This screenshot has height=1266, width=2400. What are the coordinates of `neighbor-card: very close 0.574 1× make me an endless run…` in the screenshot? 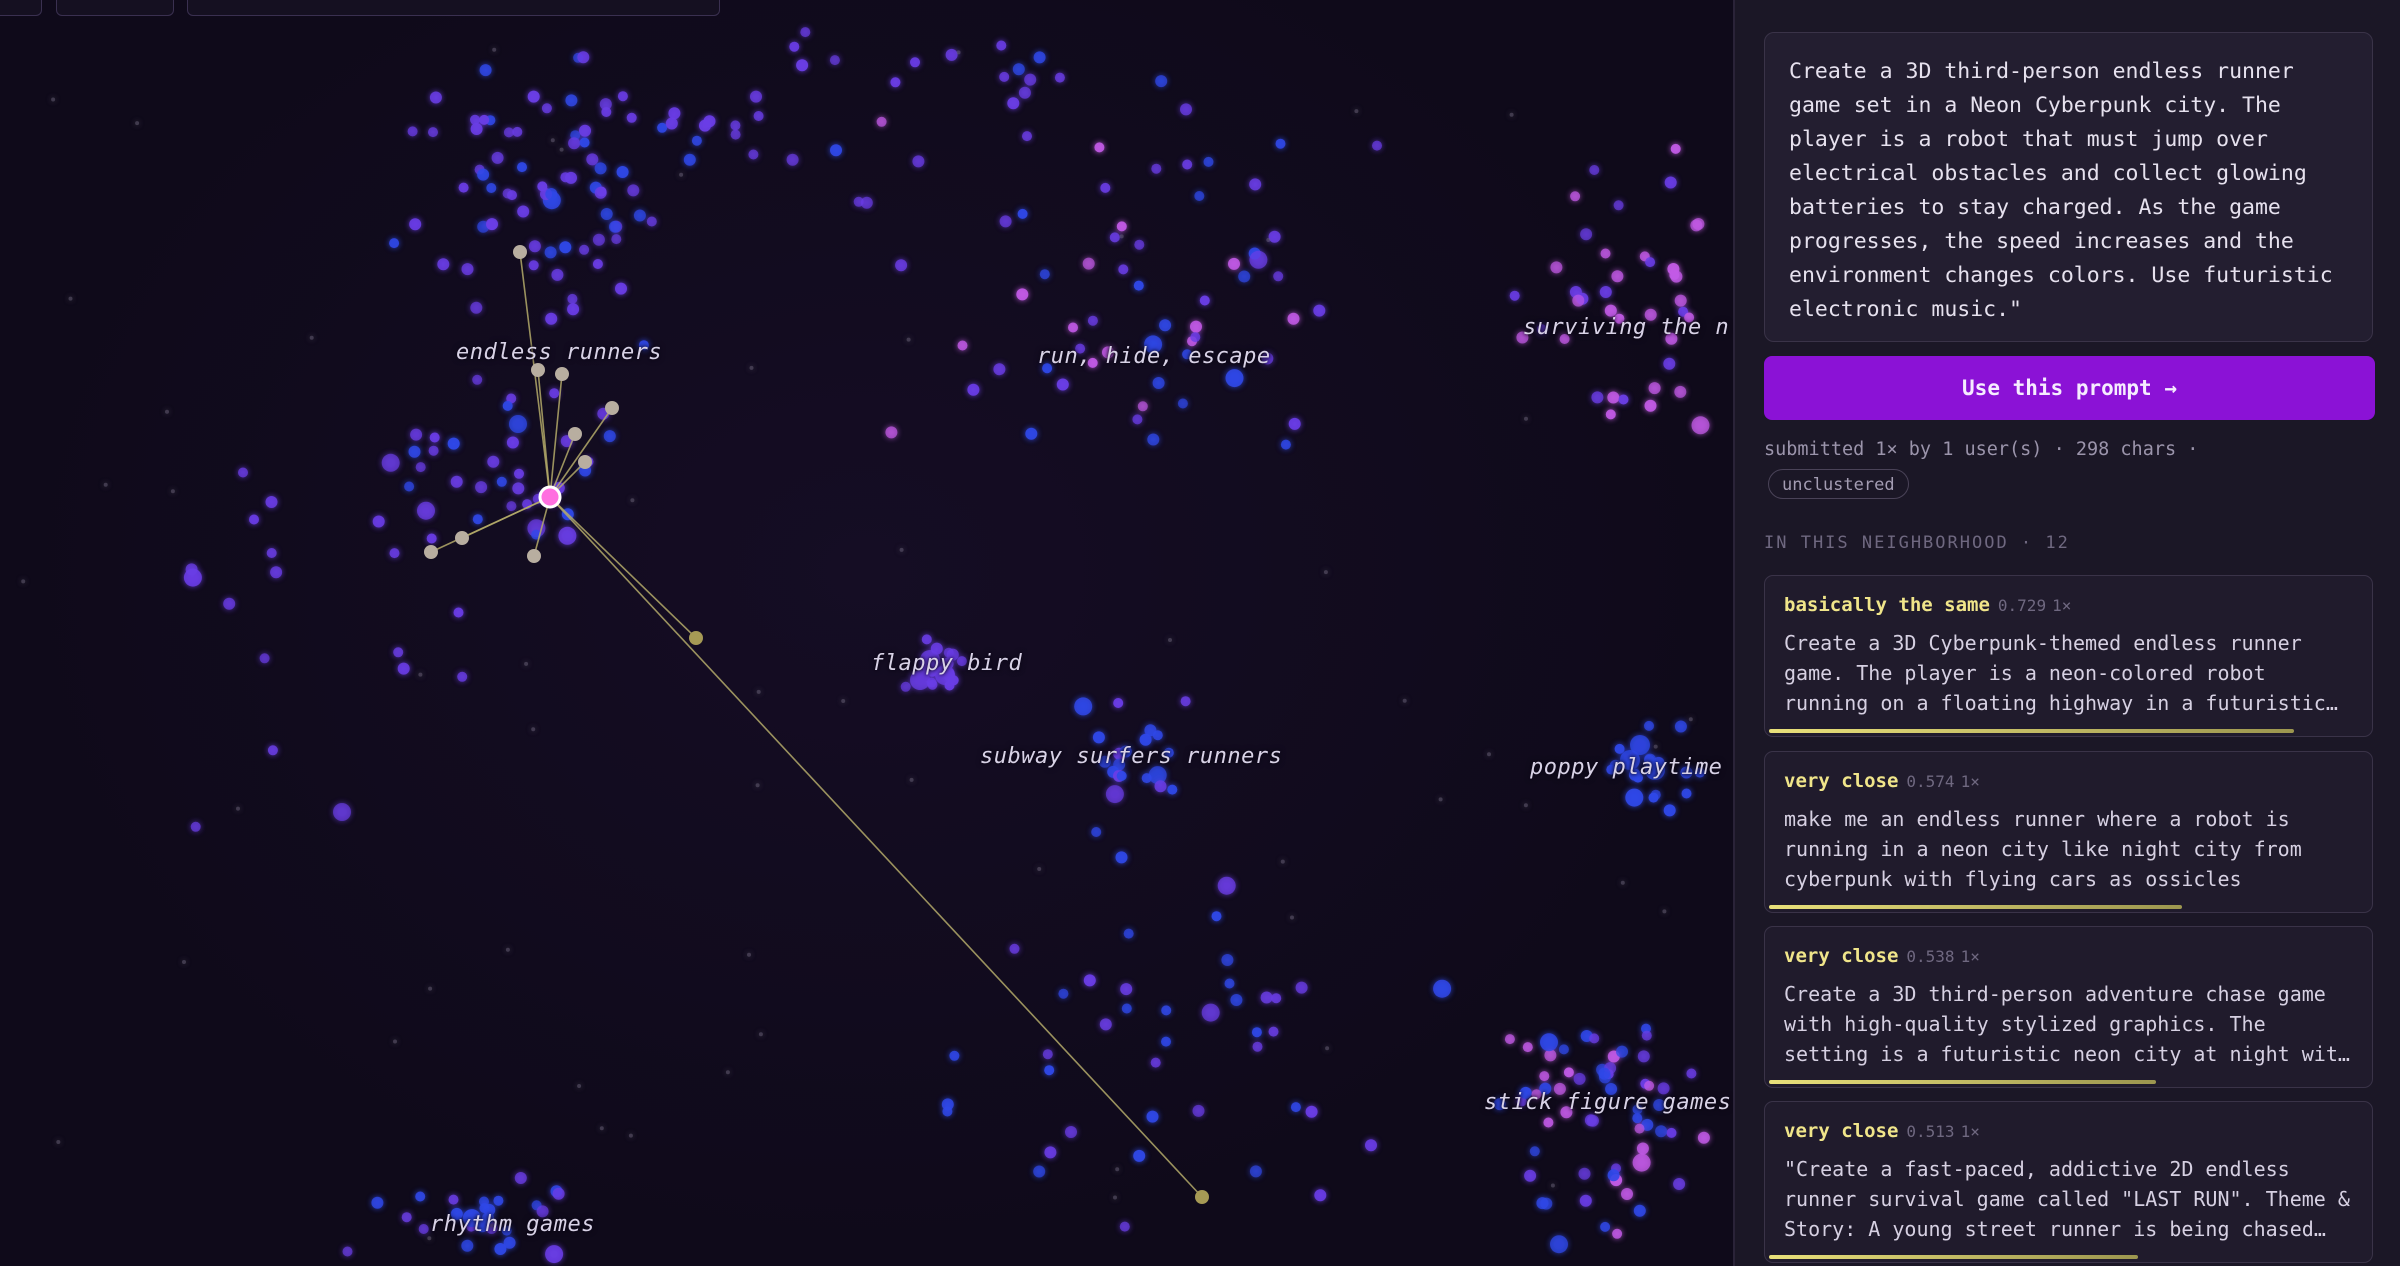 It's located at (2068, 832).